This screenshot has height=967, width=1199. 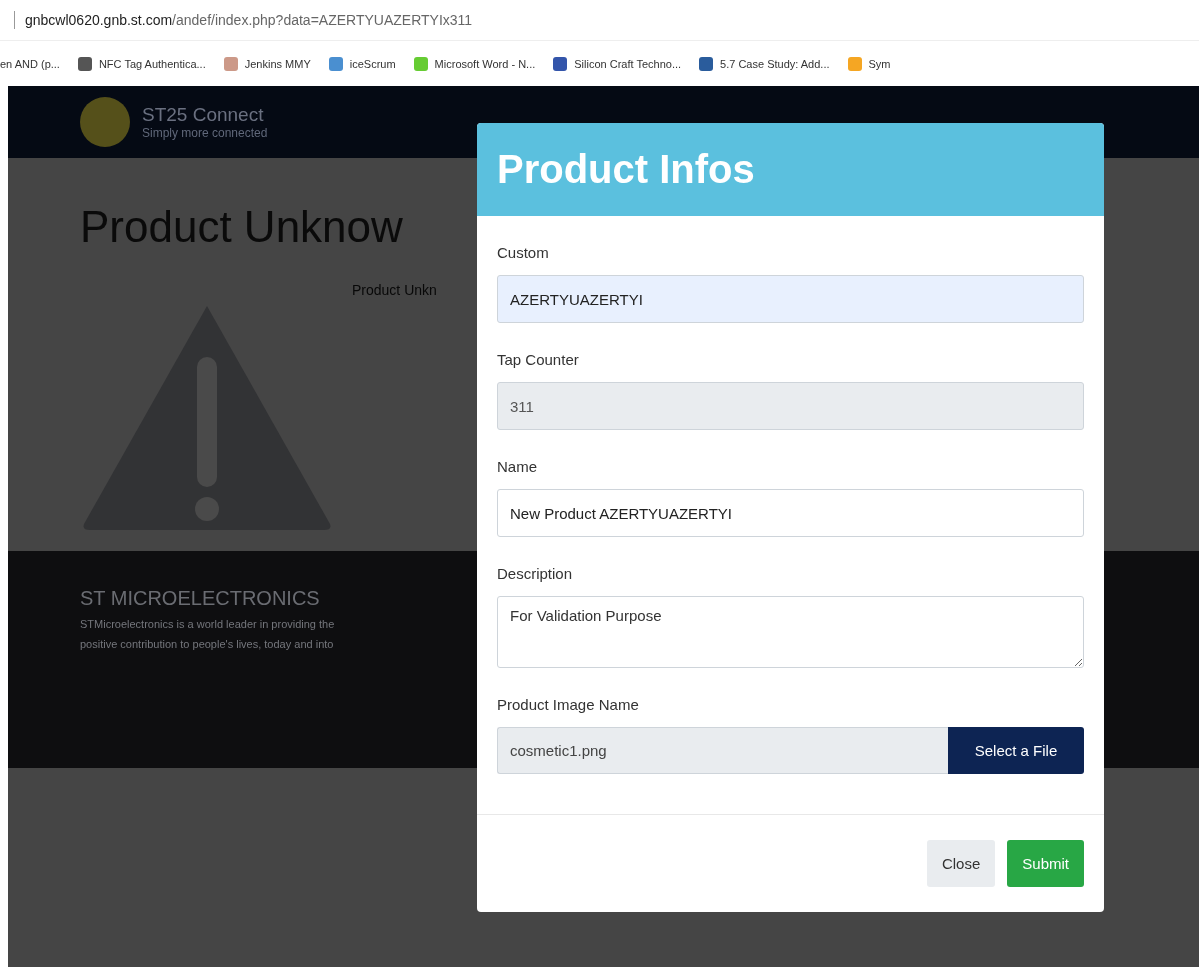 I want to click on field-label: Custom, so click(x=523, y=252).